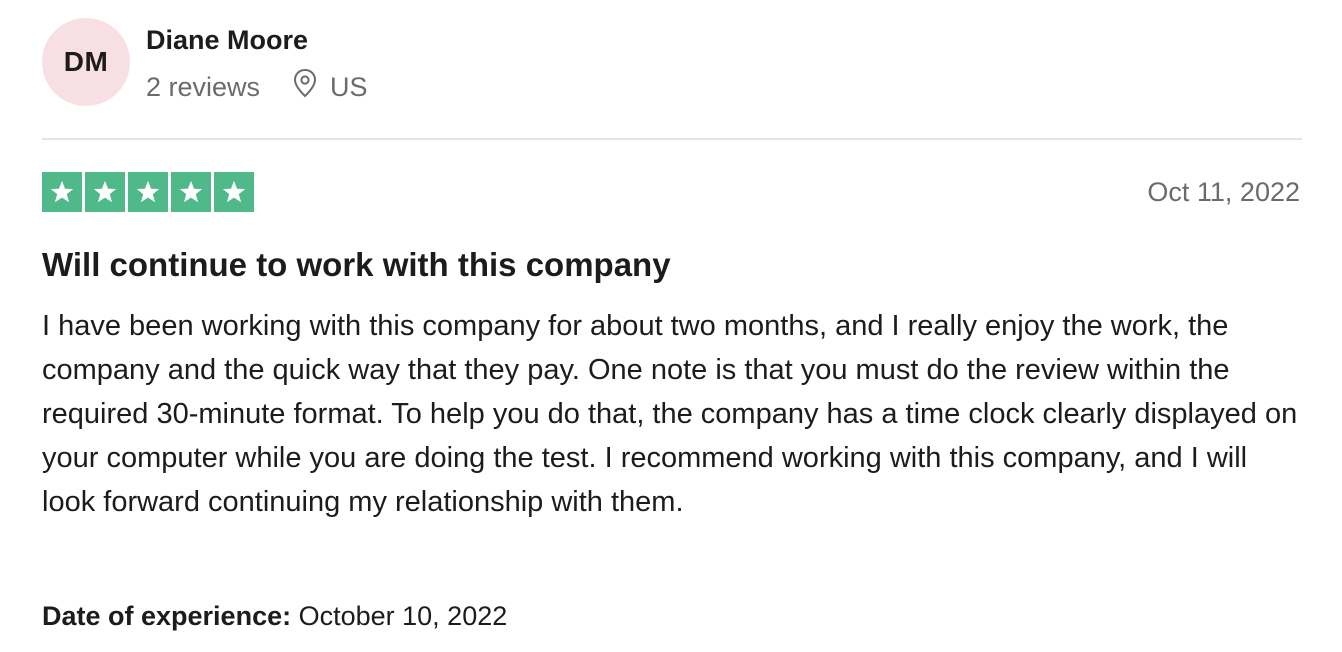  I want to click on reviewer-location: US, so click(330, 86).